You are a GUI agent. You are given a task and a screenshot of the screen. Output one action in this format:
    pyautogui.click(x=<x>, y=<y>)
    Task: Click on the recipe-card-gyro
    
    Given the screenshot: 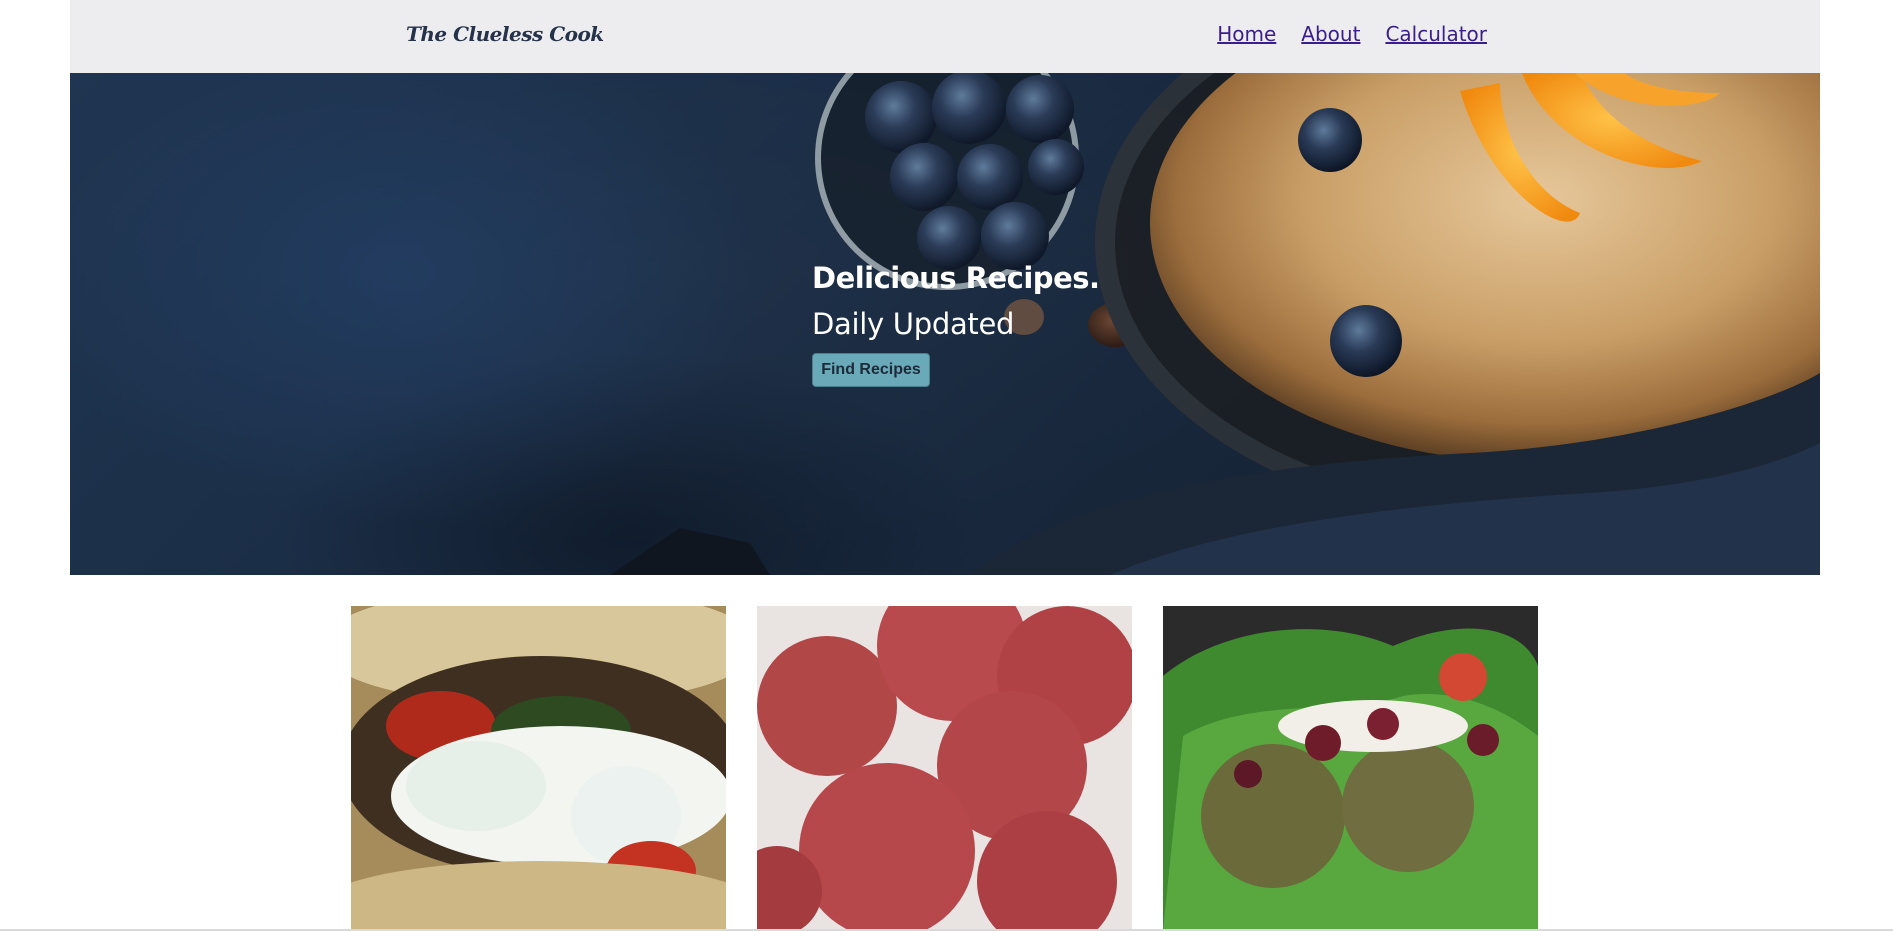 What is the action you would take?
    pyautogui.click(x=538, y=768)
    